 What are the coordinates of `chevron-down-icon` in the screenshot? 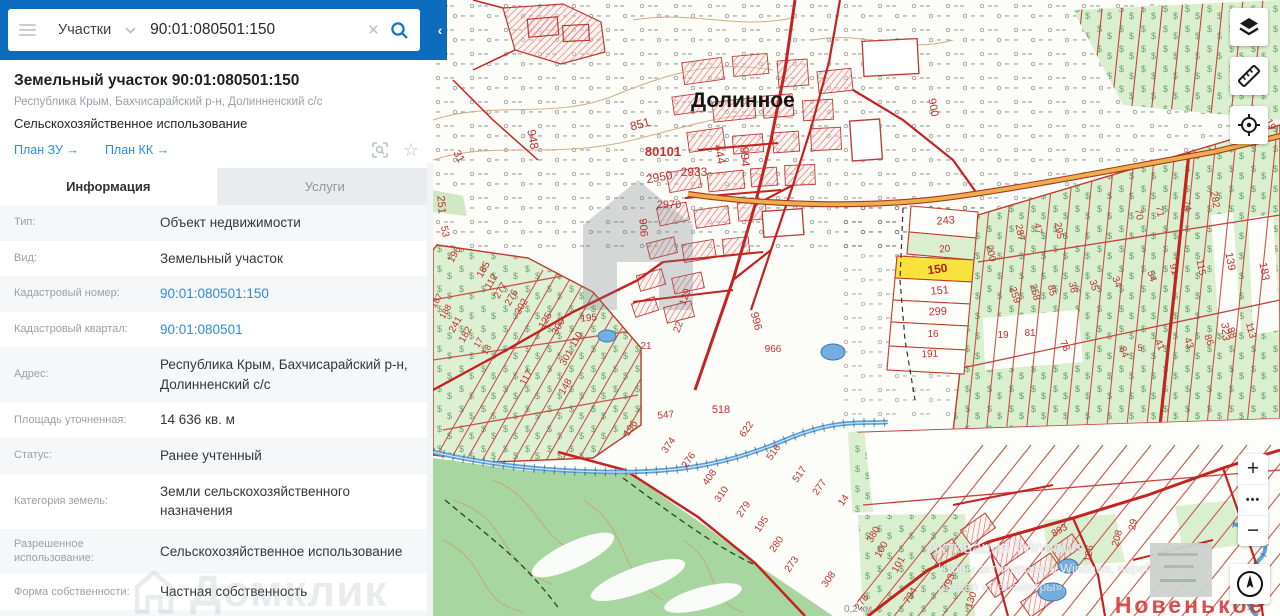 It's located at (130, 30).